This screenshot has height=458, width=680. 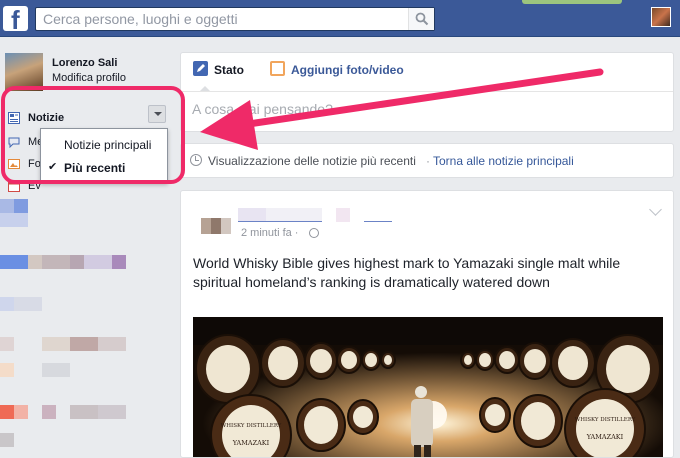 What do you see at coordinates (196, 160) in the screenshot?
I see `clock-icon` at bounding box center [196, 160].